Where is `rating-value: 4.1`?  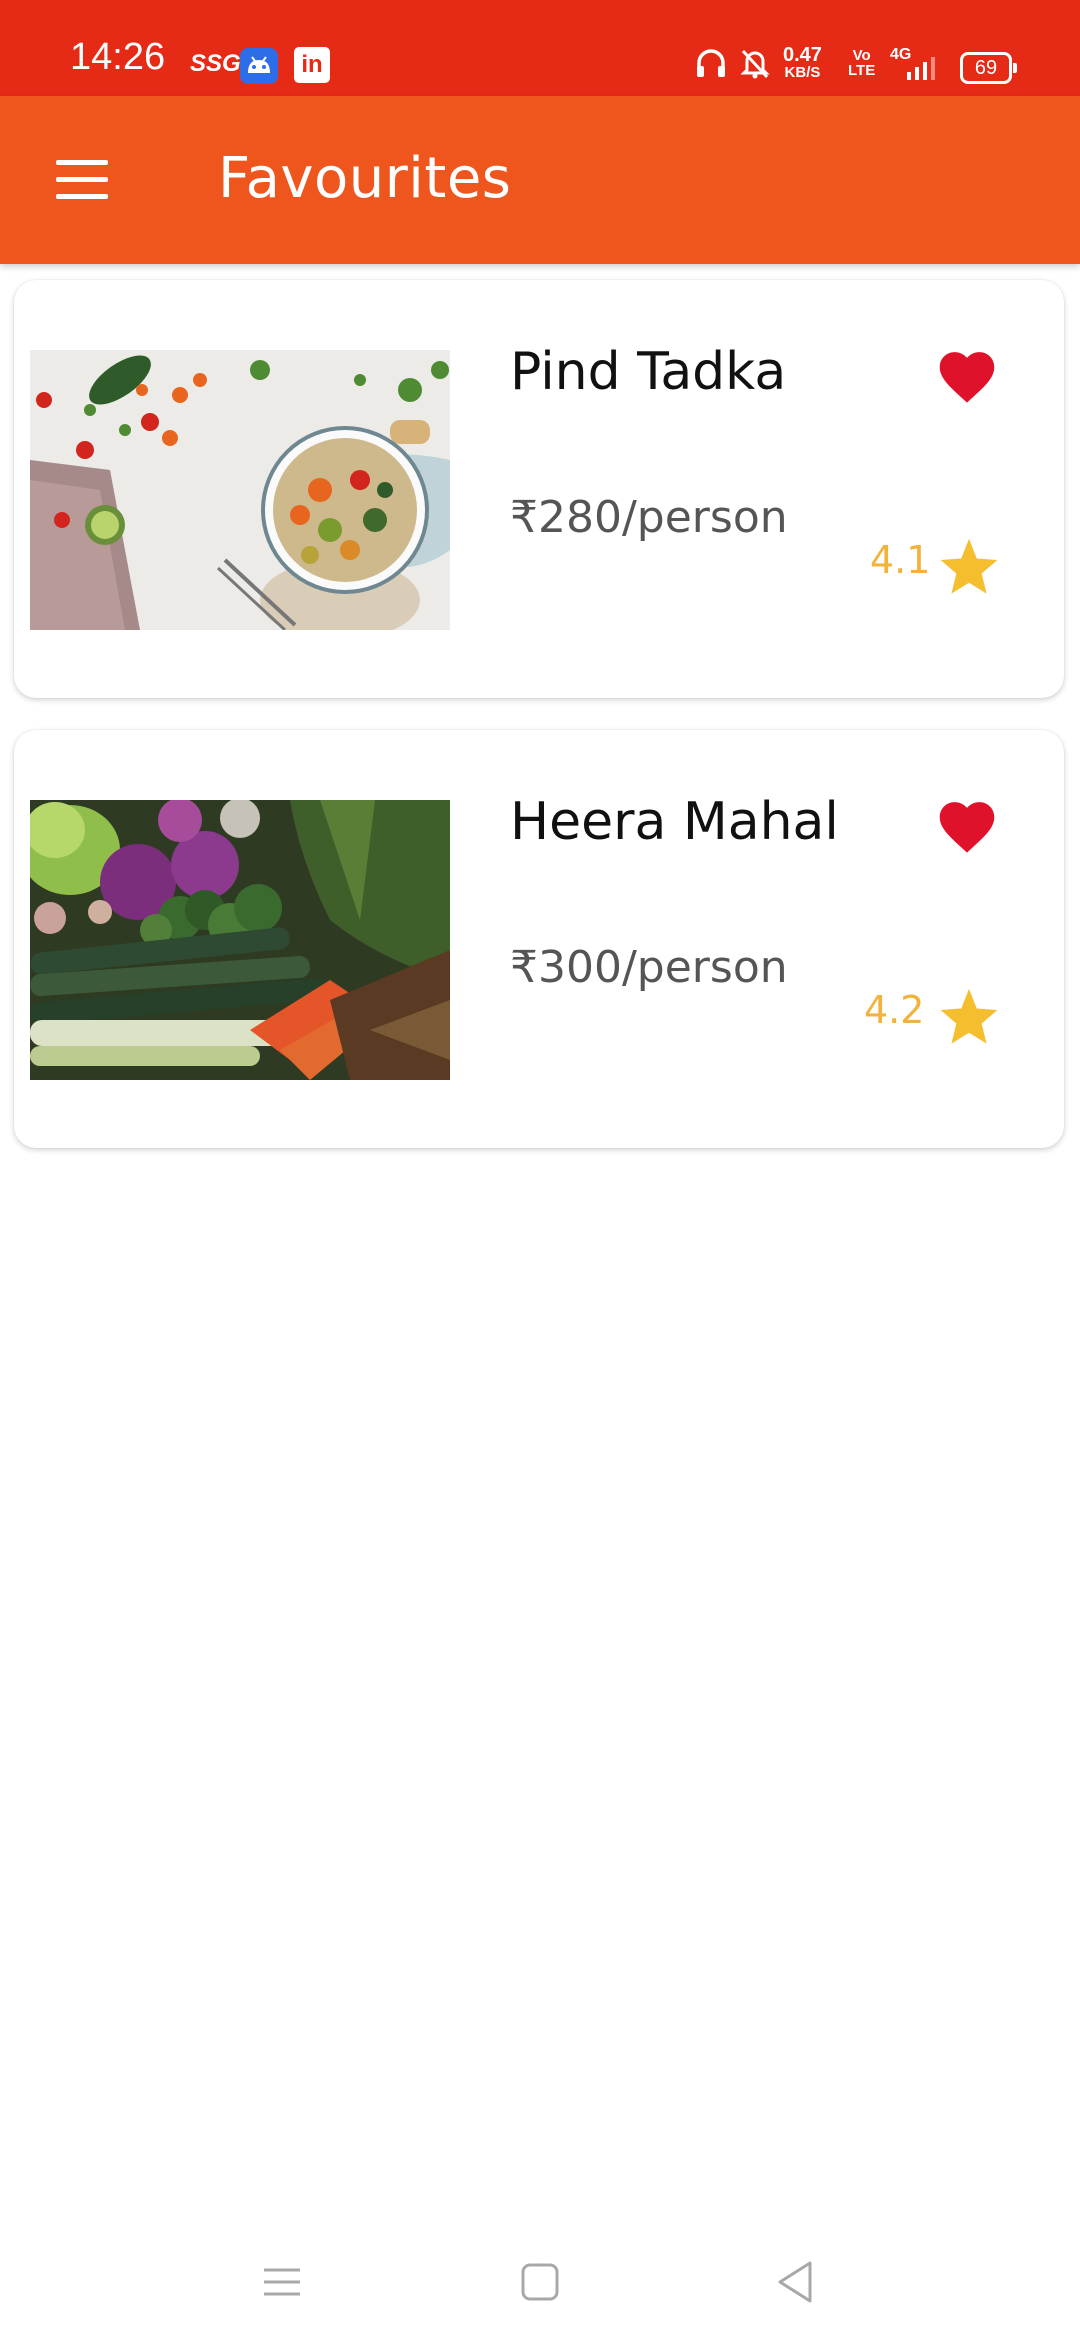 rating-value: 4.1 is located at coordinates (900, 560).